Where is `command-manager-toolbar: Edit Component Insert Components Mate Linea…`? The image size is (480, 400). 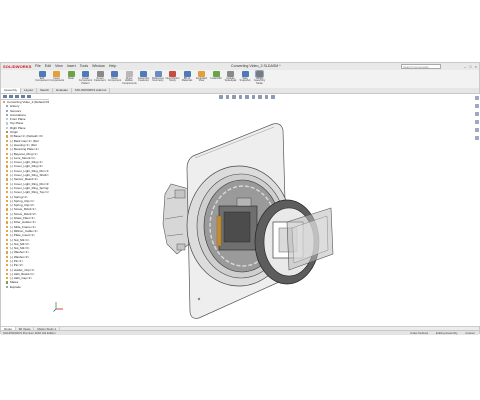
command-manager-toolbar: Edit Component Insert Components Mate Linea… is located at coordinates (240, 79).